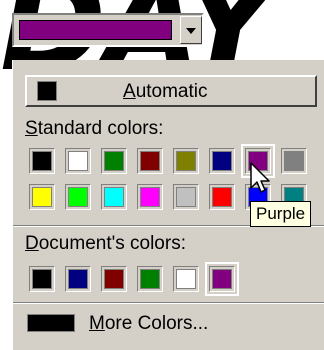  Describe the element at coordinates (105, 243) in the screenshot. I see `document-colors-label: Document's colors:` at that location.